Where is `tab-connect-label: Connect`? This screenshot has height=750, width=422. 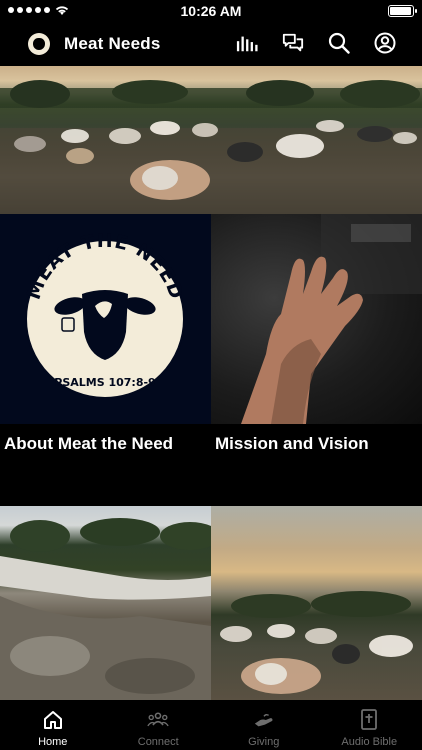
tab-connect-label: Connect is located at coordinates (158, 742).